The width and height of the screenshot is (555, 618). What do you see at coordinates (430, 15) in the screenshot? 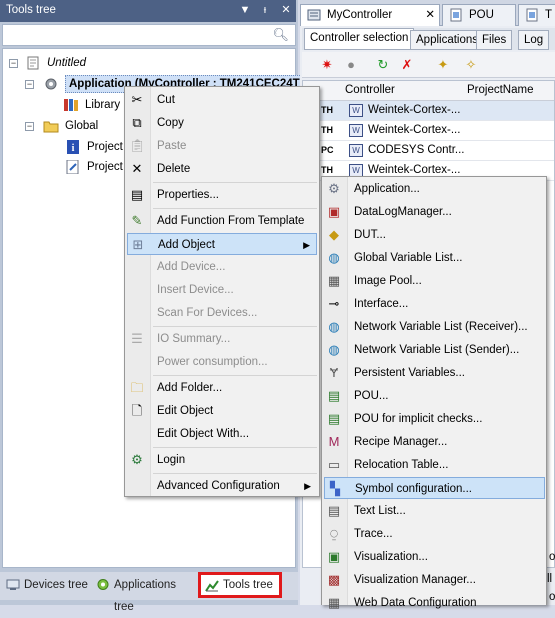
I see `close-tab-icon: ✕` at bounding box center [430, 15].